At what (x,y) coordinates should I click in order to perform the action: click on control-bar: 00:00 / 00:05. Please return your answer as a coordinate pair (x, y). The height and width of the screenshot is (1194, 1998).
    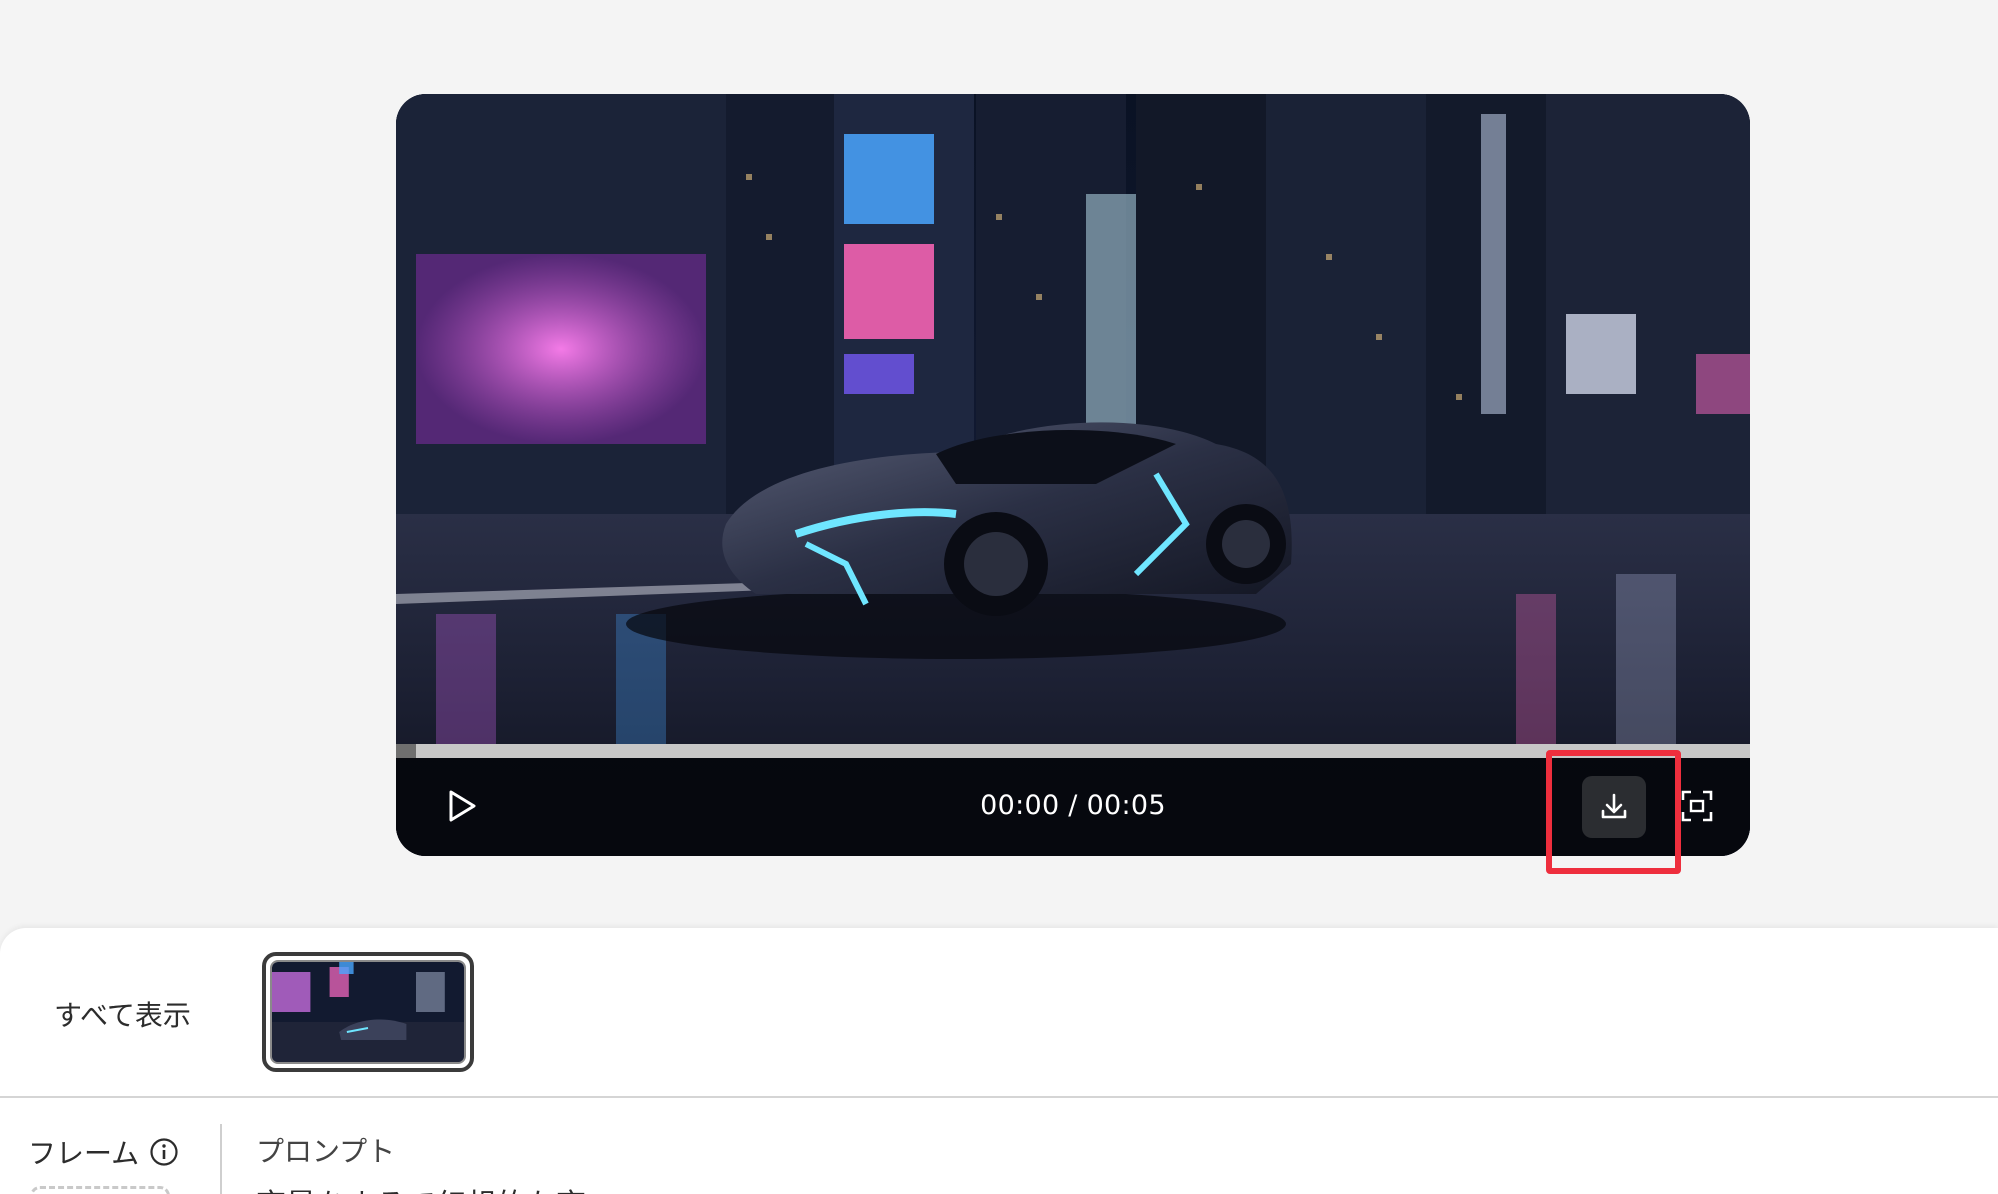
    Looking at the image, I should click on (1073, 807).